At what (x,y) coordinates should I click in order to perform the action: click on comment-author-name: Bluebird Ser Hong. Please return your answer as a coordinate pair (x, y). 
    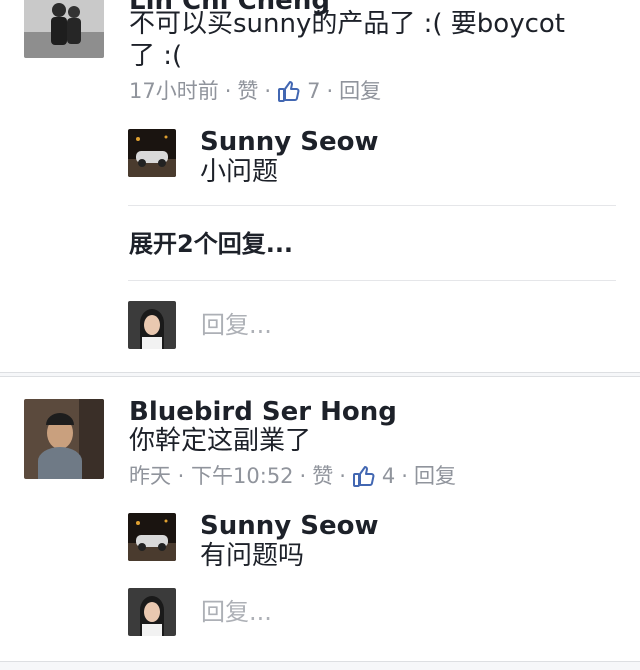
    Looking at the image, I should click on (263, 412).